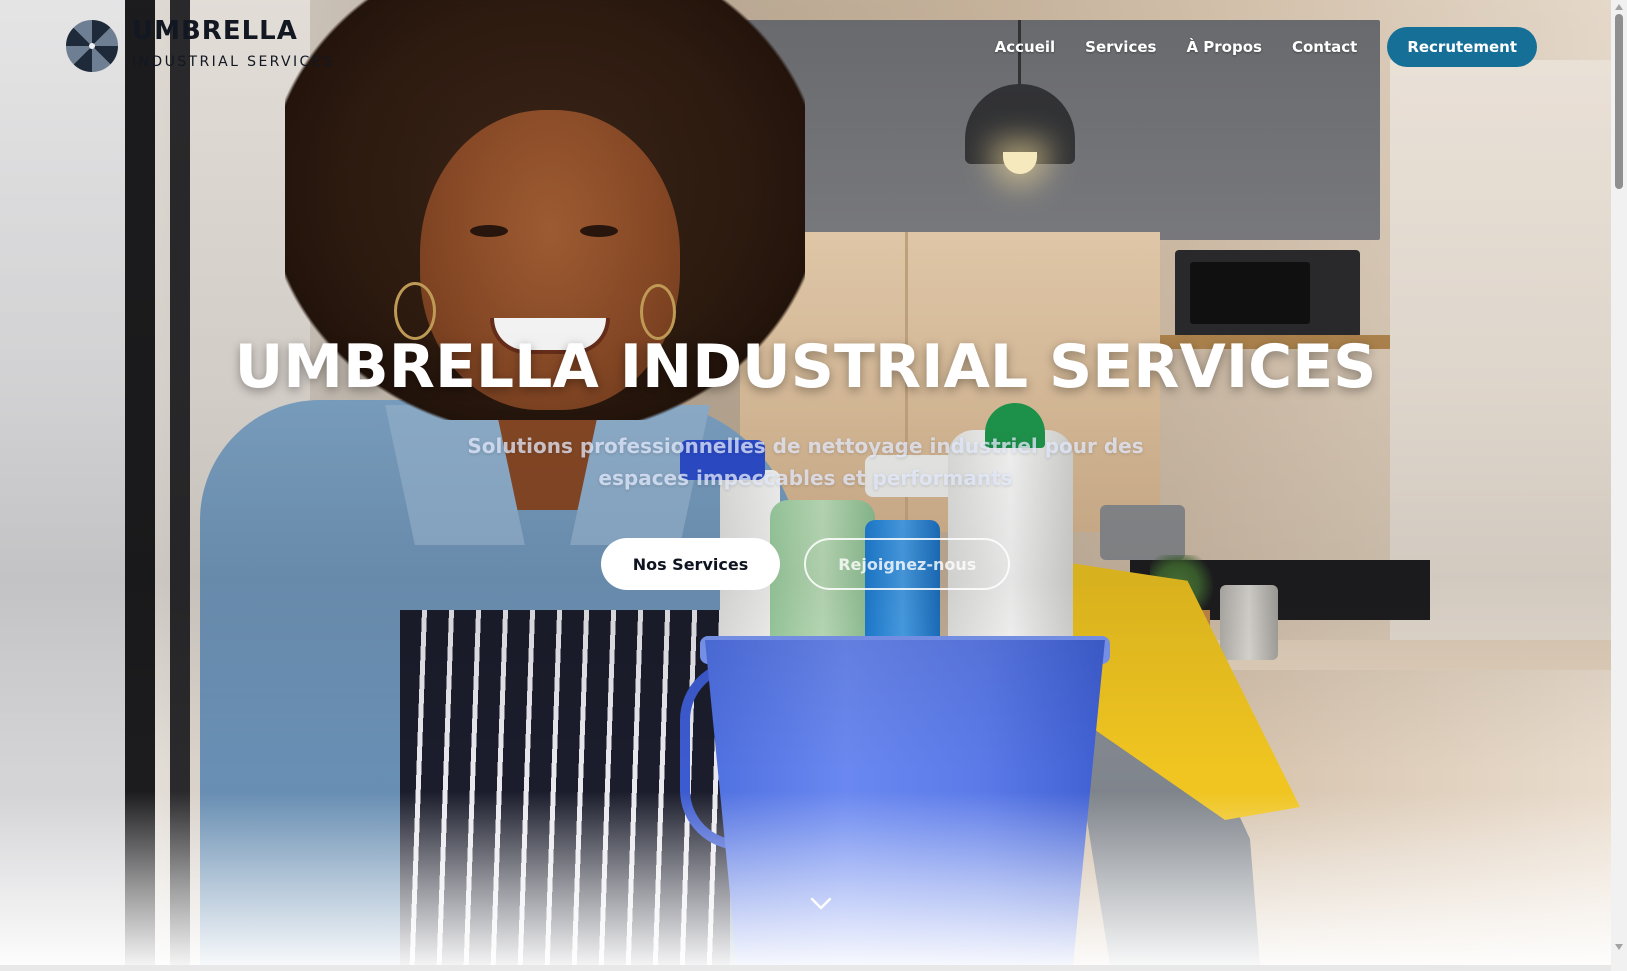 The image size is (1627, 971). What do you see at coordinates (1224, 47) in the screenshot?
I see `nav-link-a-propos: À Propos` at bounding box center [1224, 47].